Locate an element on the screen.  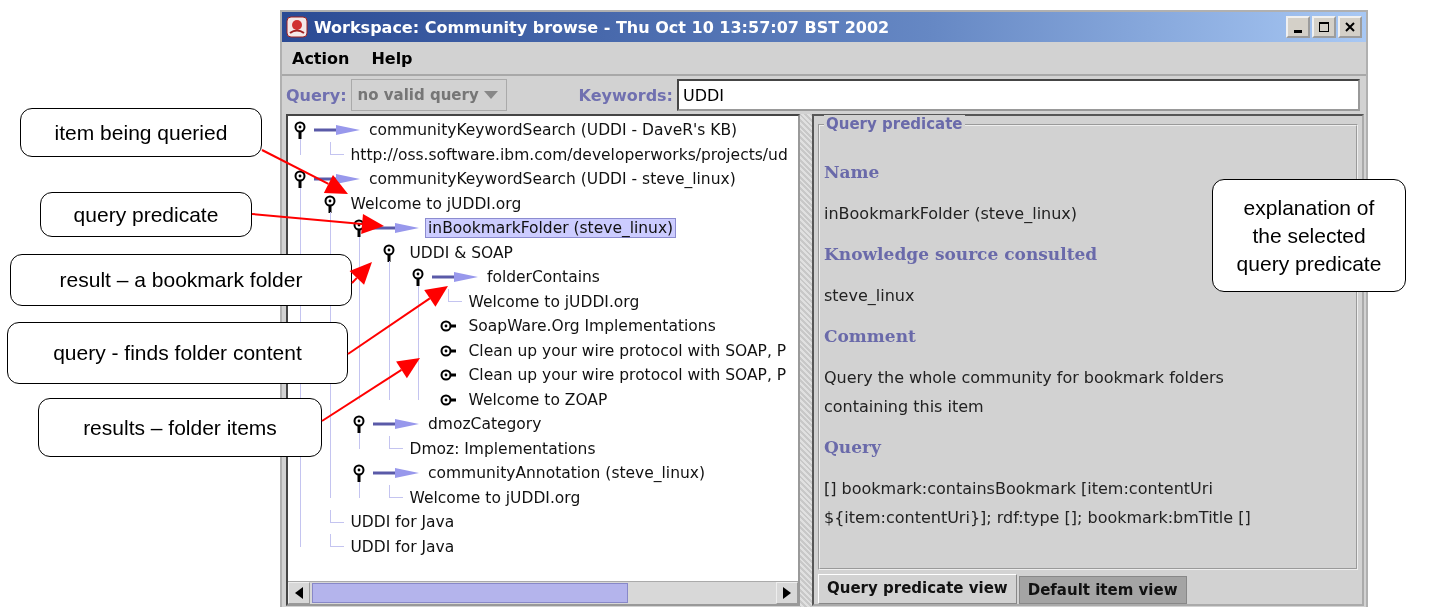
minimize-button is located at coordinates (1298, 27).